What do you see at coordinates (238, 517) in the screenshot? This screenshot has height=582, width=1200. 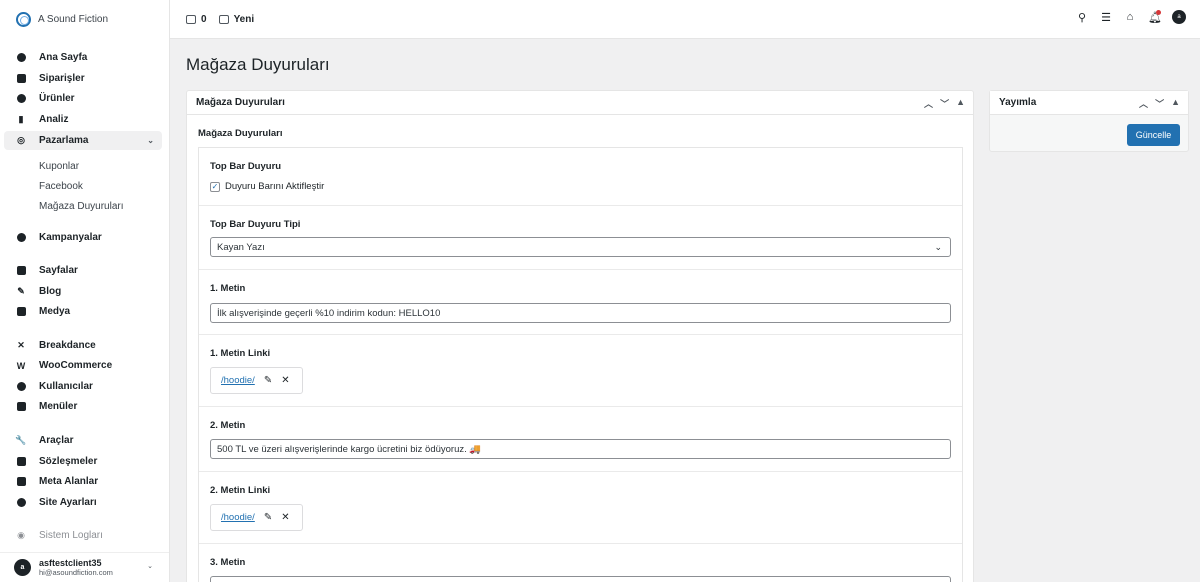 I see `link-2-url: /hoodie/` at bounding box center [238, 517].